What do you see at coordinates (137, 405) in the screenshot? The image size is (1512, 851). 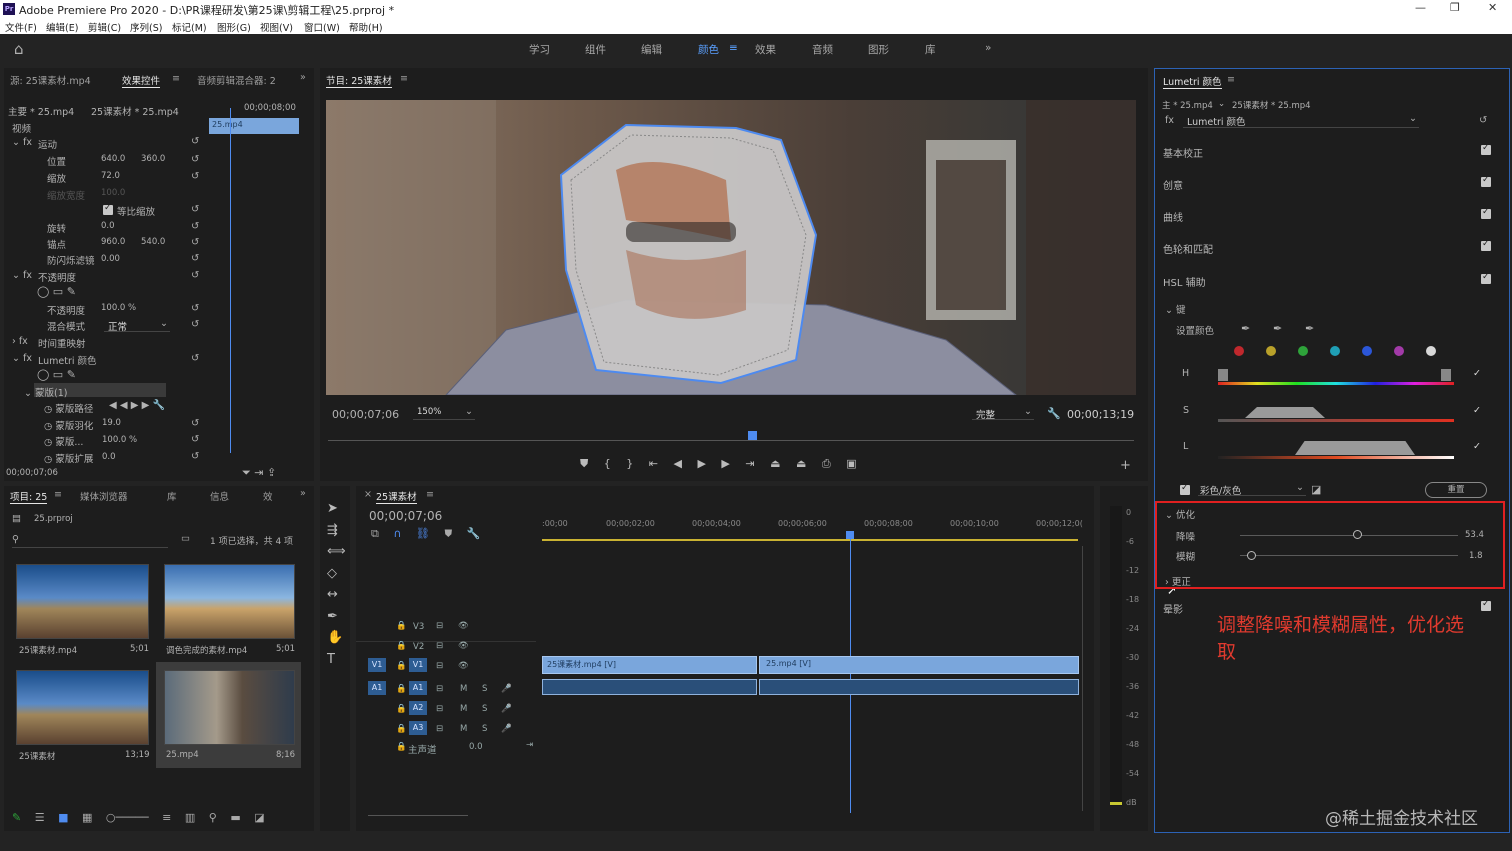 I see `mask-track-controls-icon: ◀ ◀ ▶ ▶ 🔧` at bounding box center [137, 405].